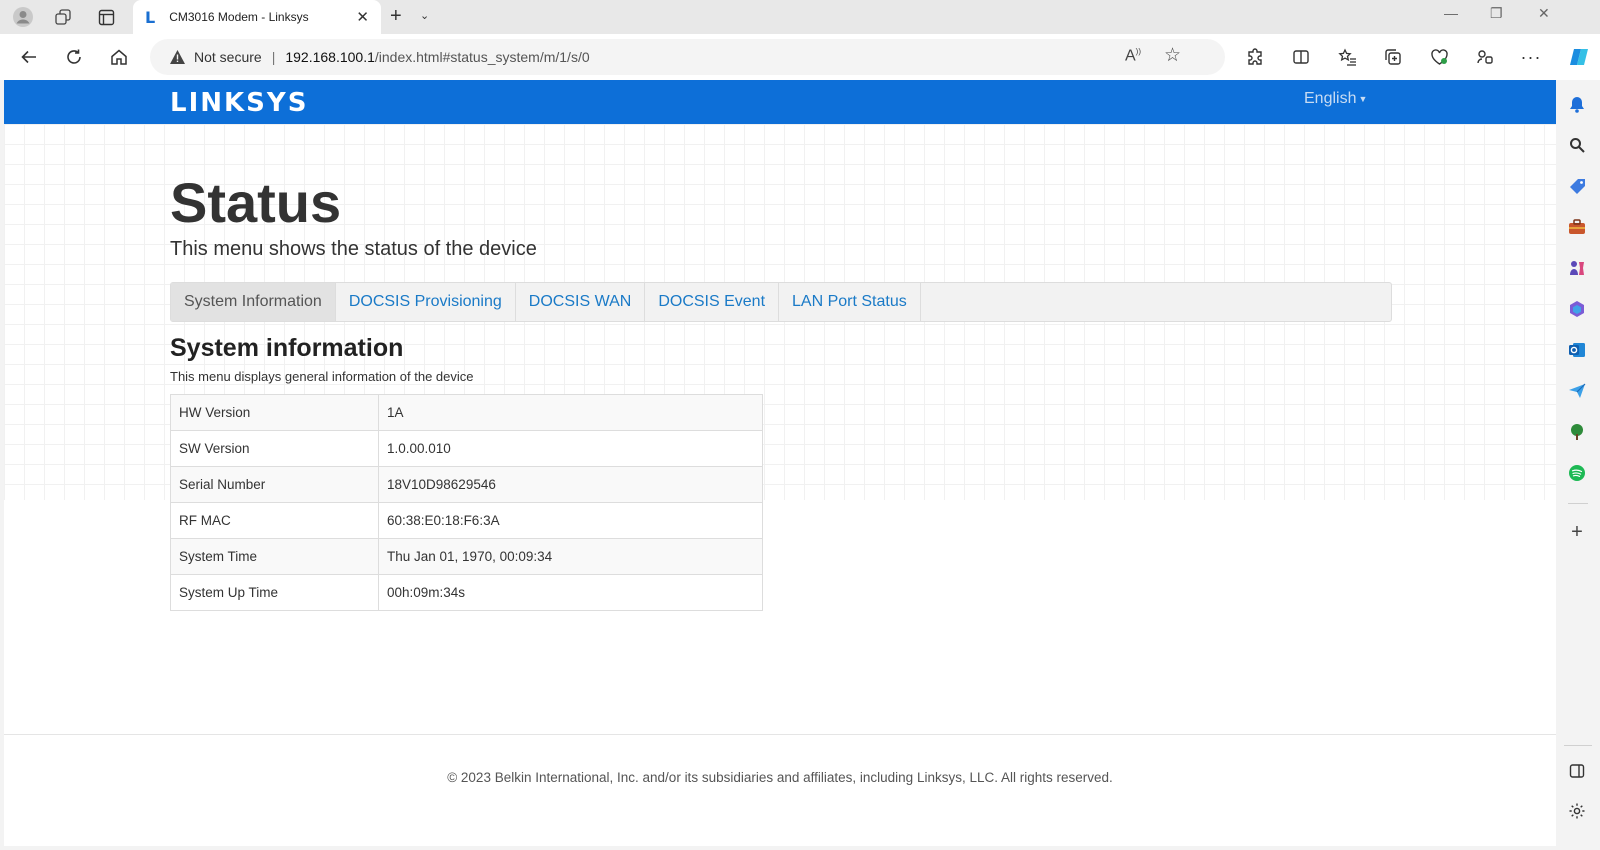  What do you see at coordinates (1301, 57) in the screenshot?
I see `split-screen-icon` at bounding box center [1301, 57].